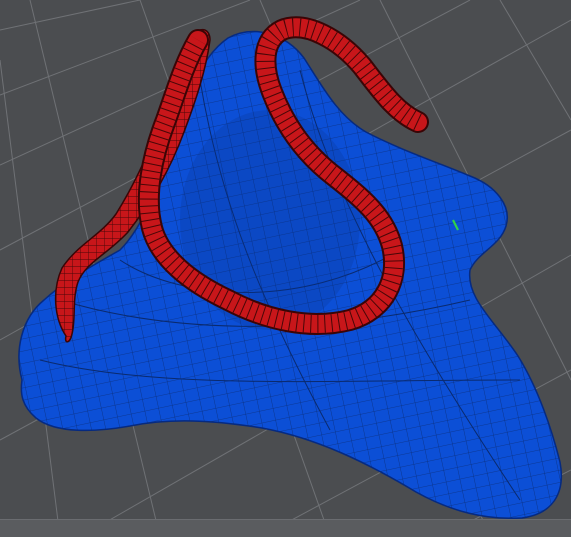 Image resolution: width=571 pixels, height=537 pixels. I want to click on viewport-bottom-bar, so click(285, 528).